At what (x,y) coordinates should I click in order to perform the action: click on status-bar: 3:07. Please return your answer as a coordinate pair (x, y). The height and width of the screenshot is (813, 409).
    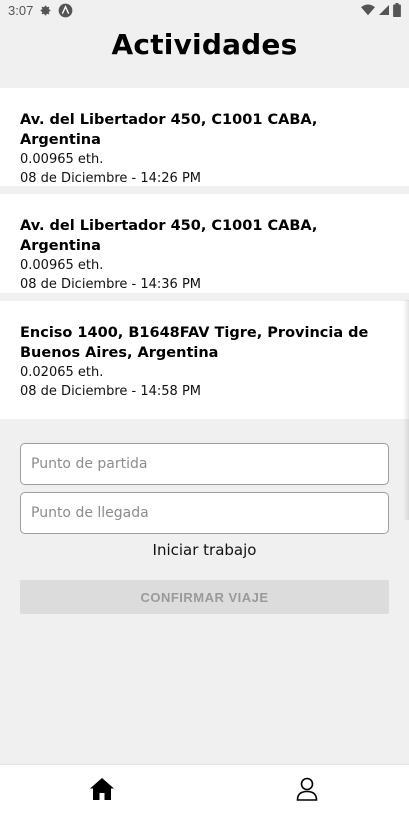
    Looking at the image, I should click on (204, 10).